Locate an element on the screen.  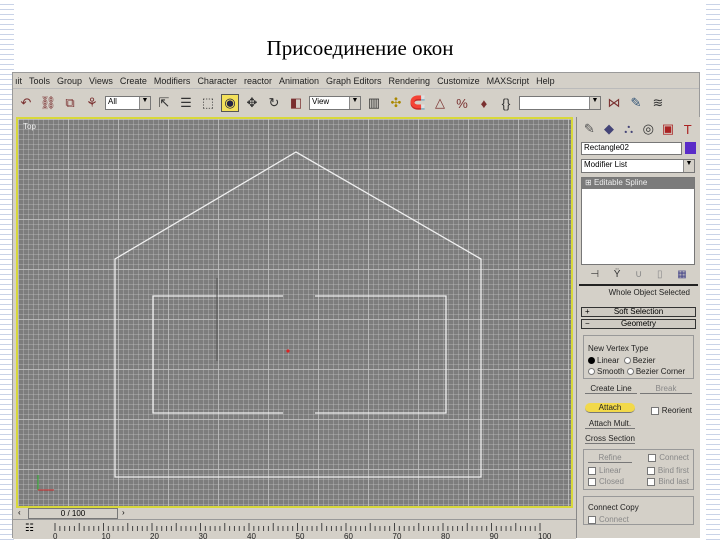
connect-checkbox: Connect is located at coordinates (668, 458).